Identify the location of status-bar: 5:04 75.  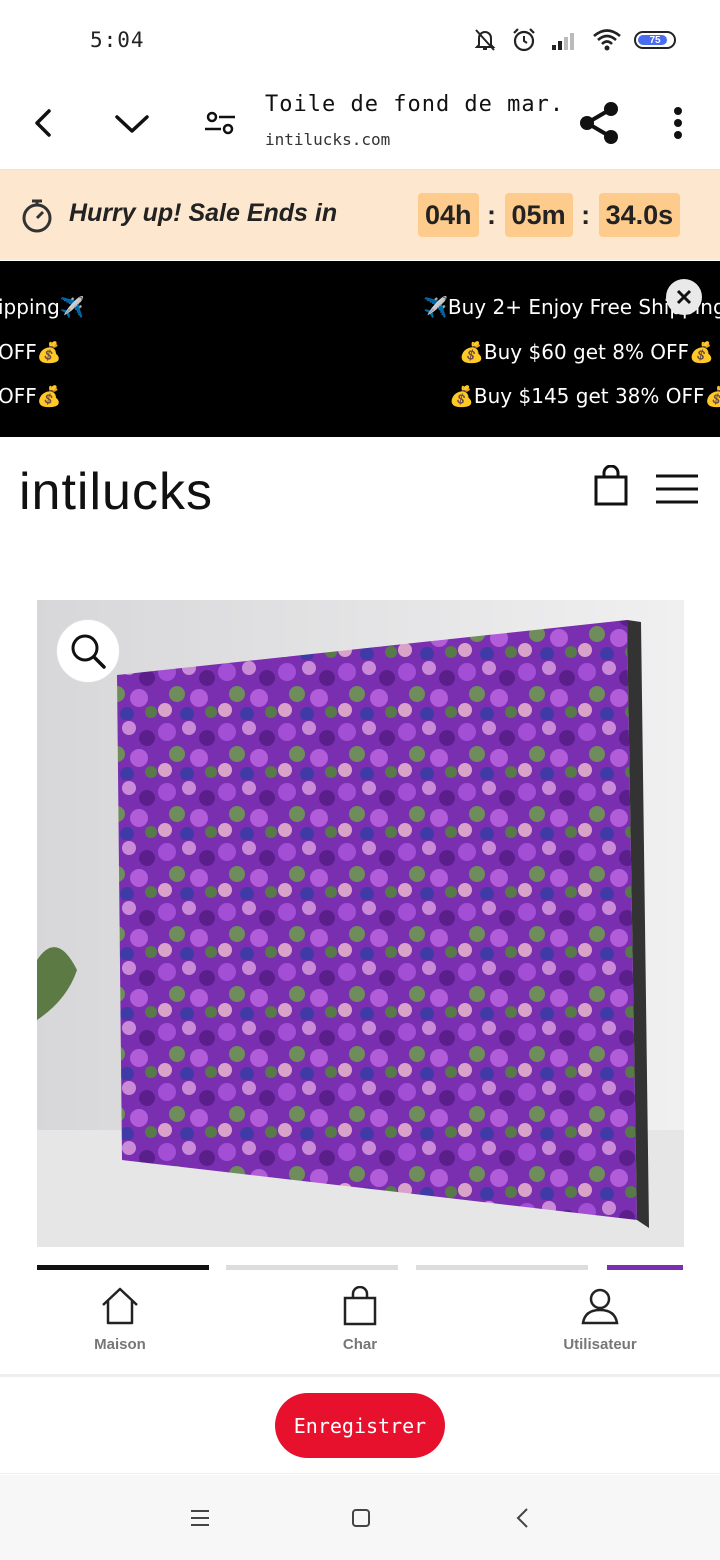
(360, 40).